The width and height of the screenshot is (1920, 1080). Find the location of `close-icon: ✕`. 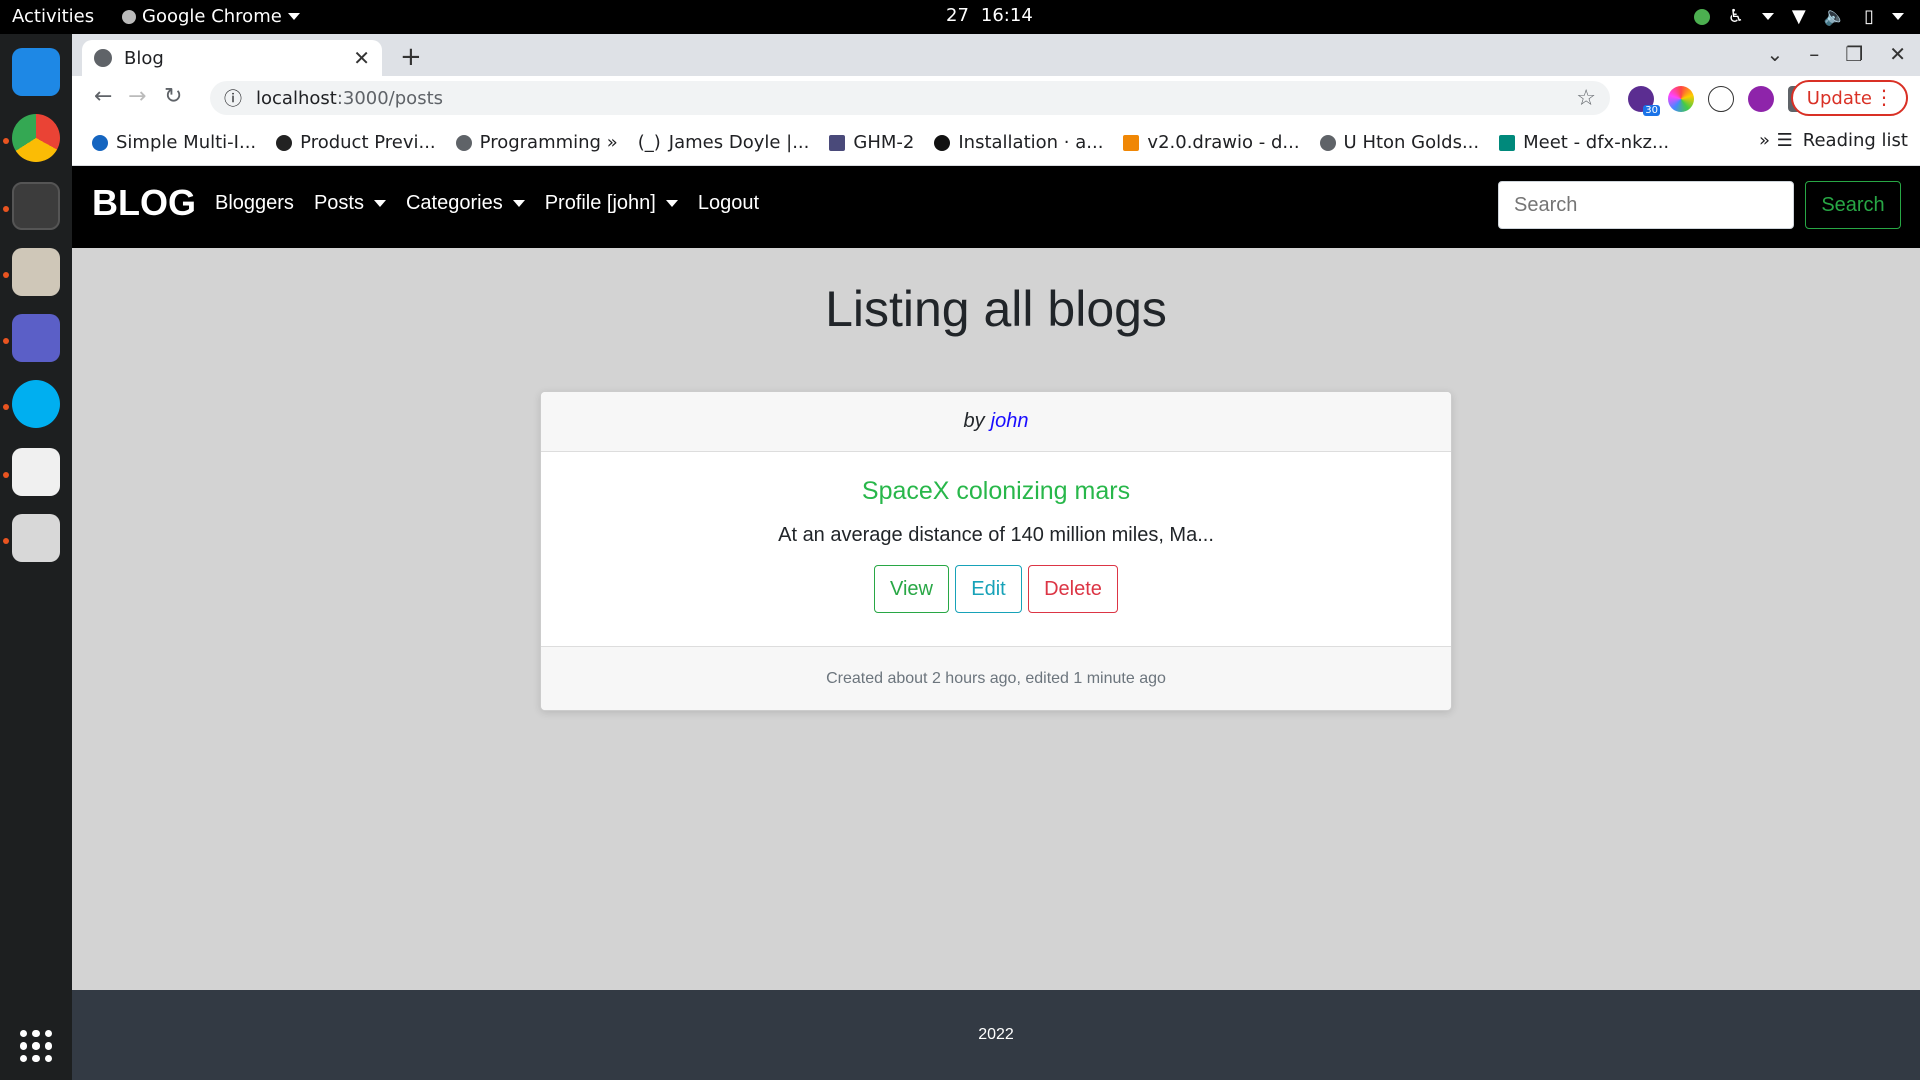

close-icon: ✕ is located at coordinates (361, 58).